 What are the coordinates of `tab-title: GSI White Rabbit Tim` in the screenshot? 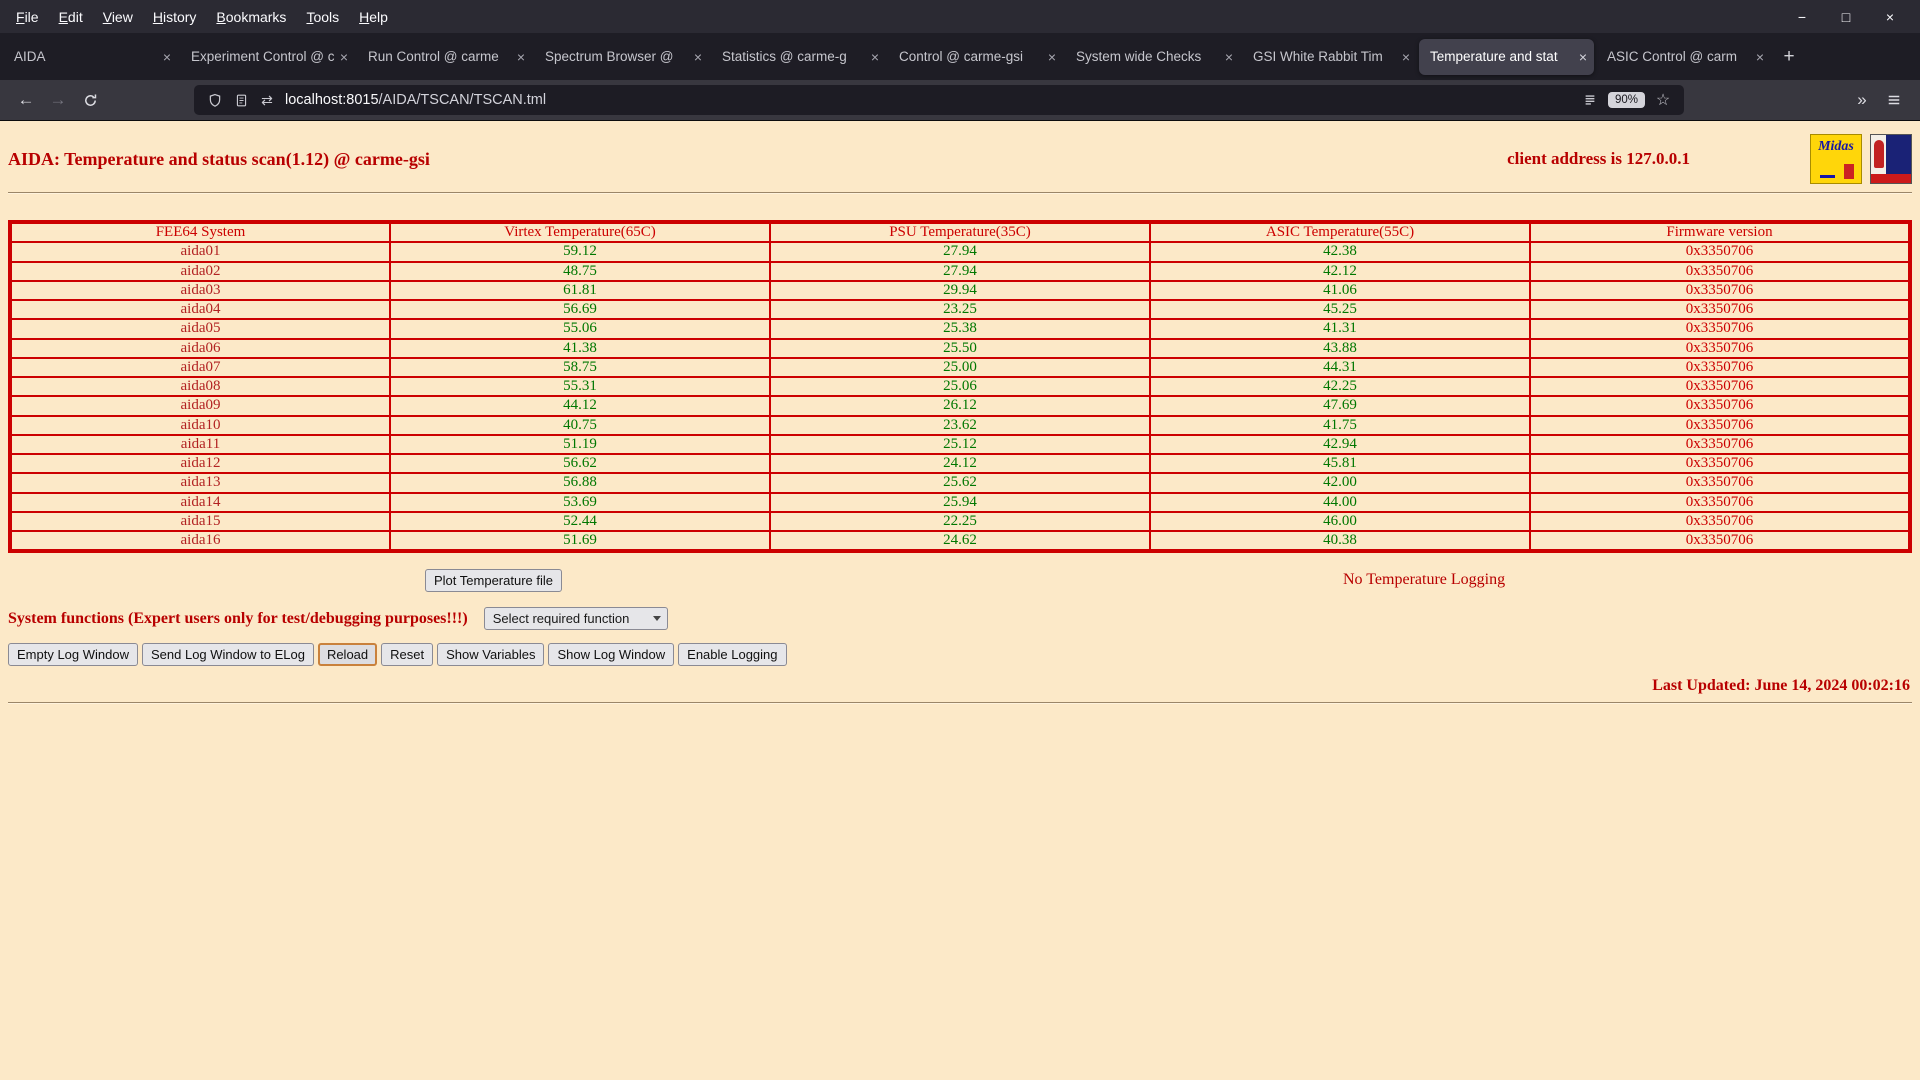 It's located at (1318, 56).